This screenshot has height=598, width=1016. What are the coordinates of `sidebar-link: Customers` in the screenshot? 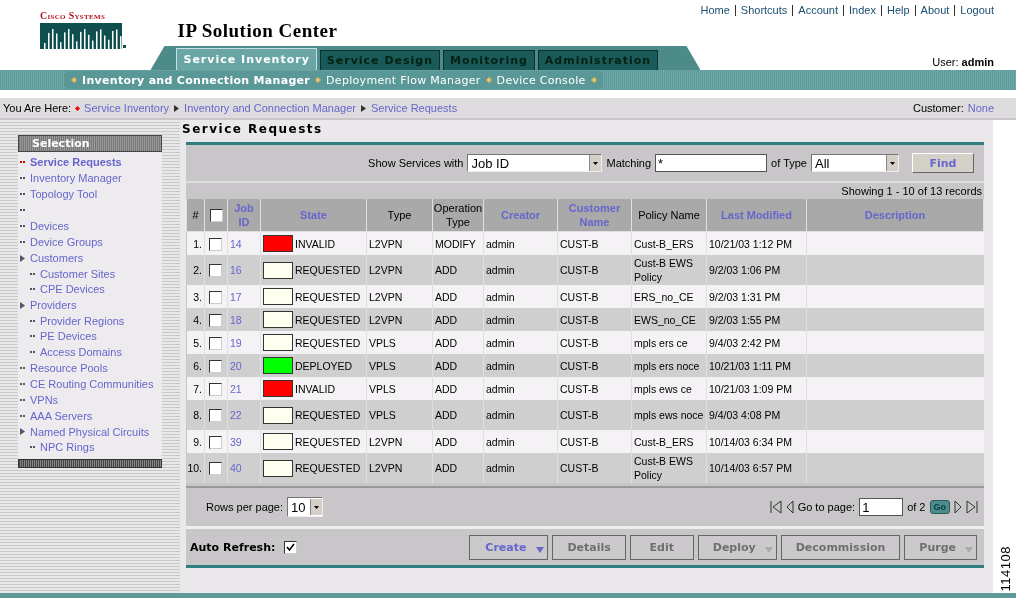 It's located at (57, 258).